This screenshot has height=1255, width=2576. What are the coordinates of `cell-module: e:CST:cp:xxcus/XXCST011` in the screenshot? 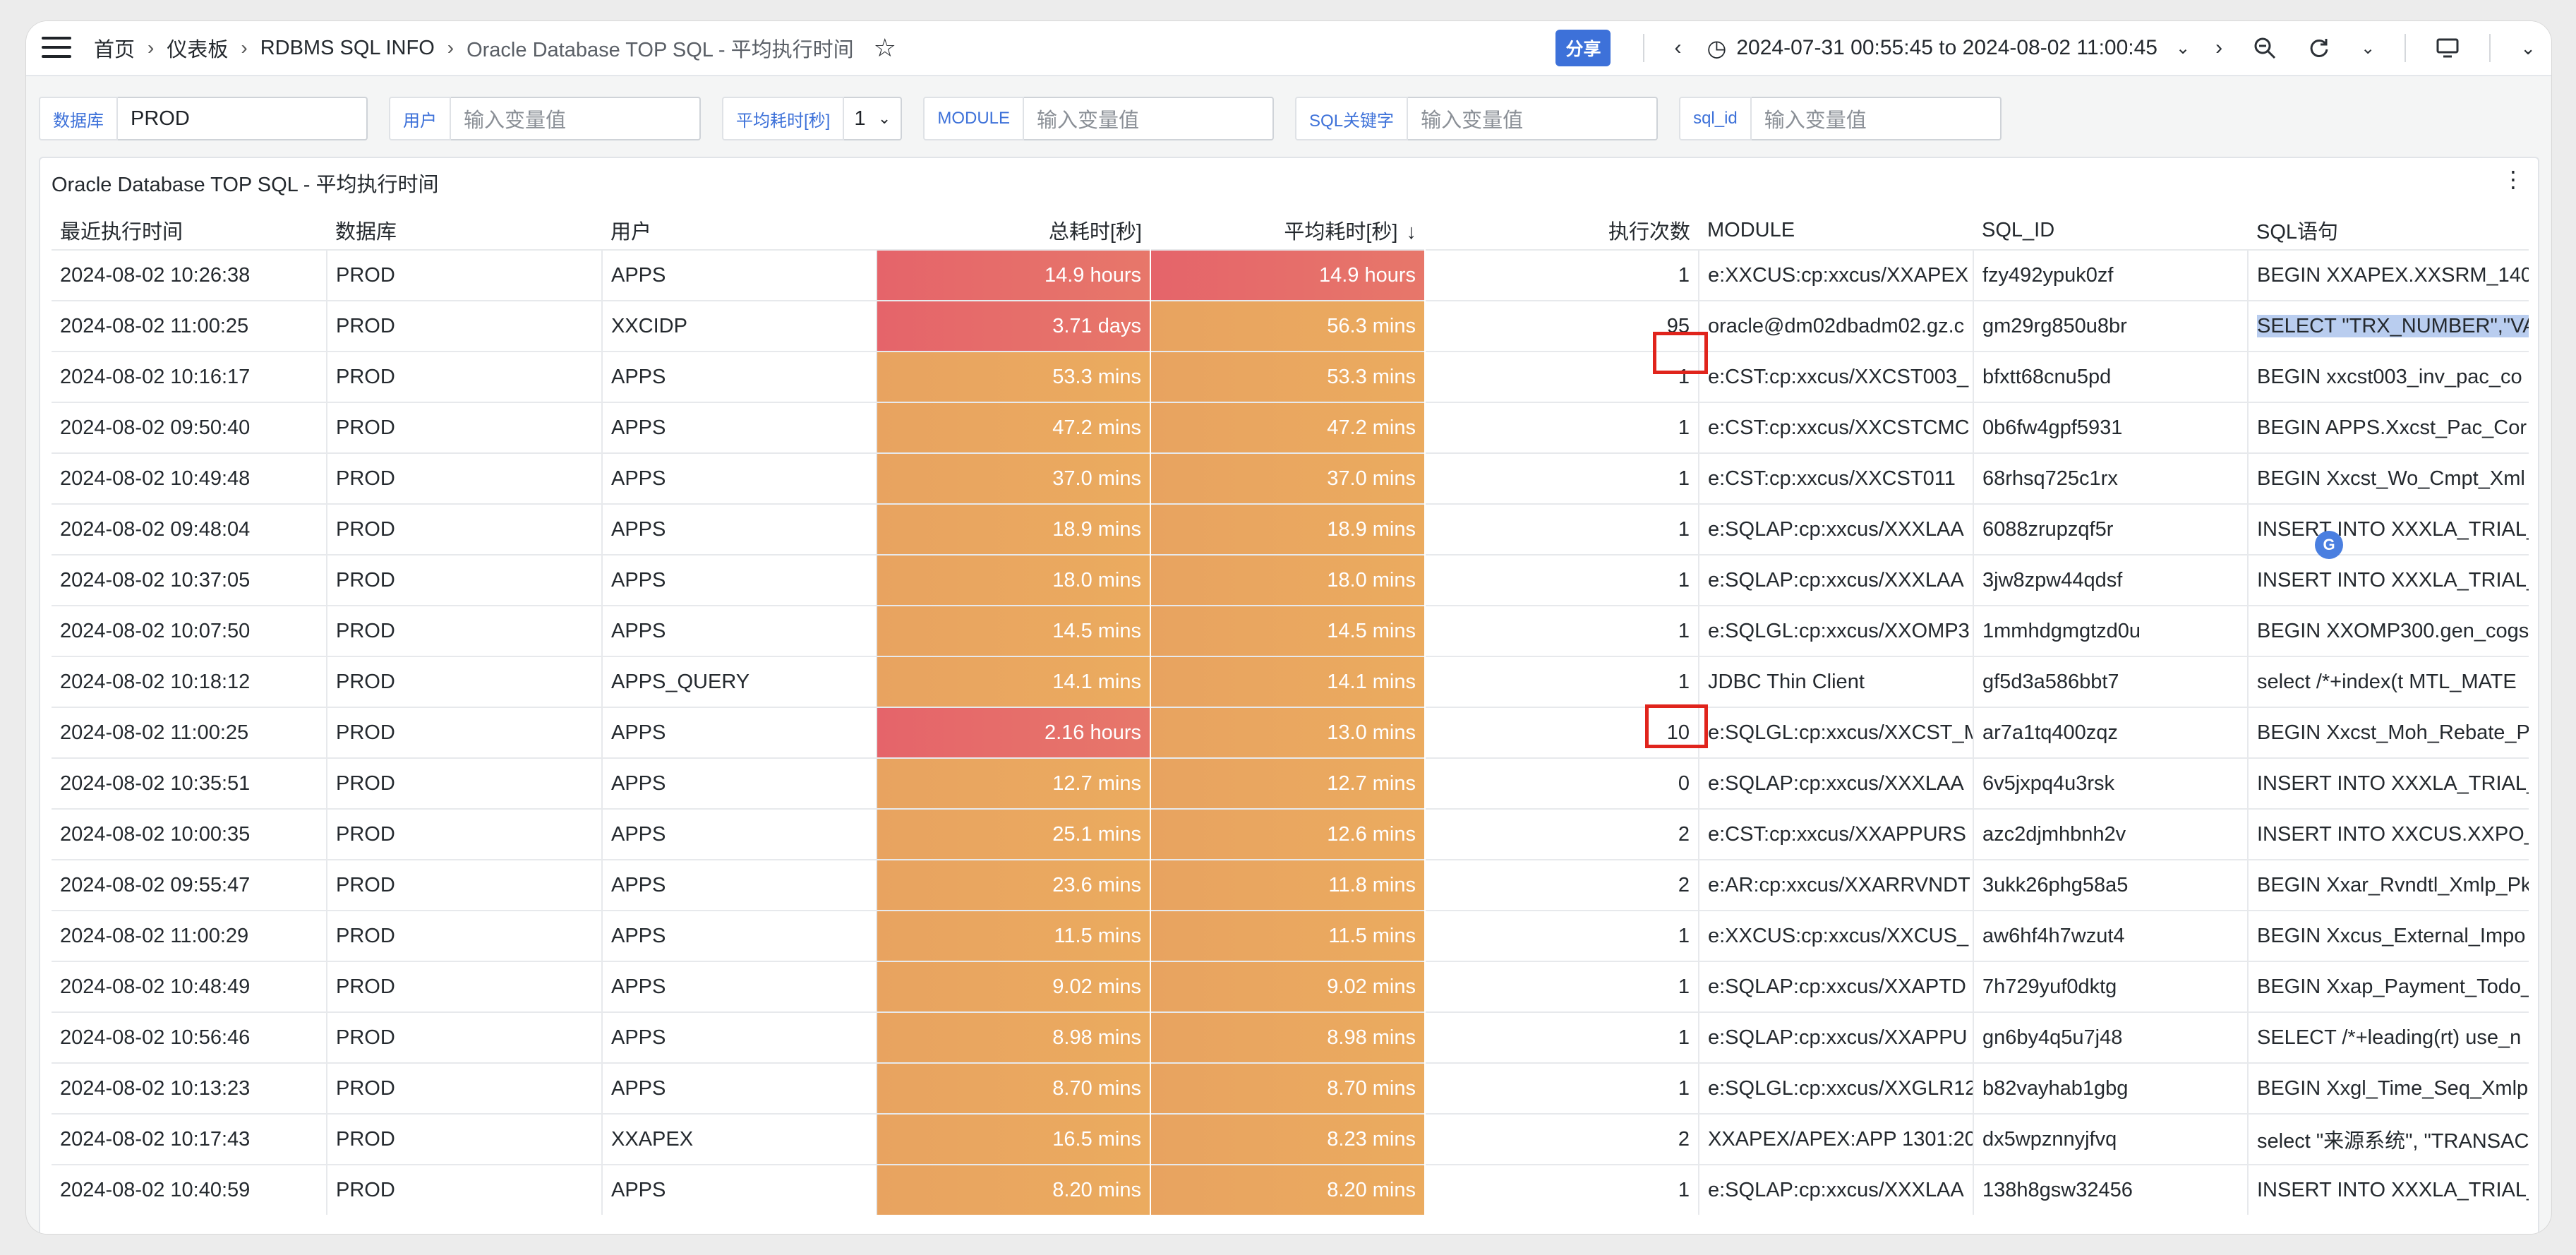 It's located at (1836, 478).